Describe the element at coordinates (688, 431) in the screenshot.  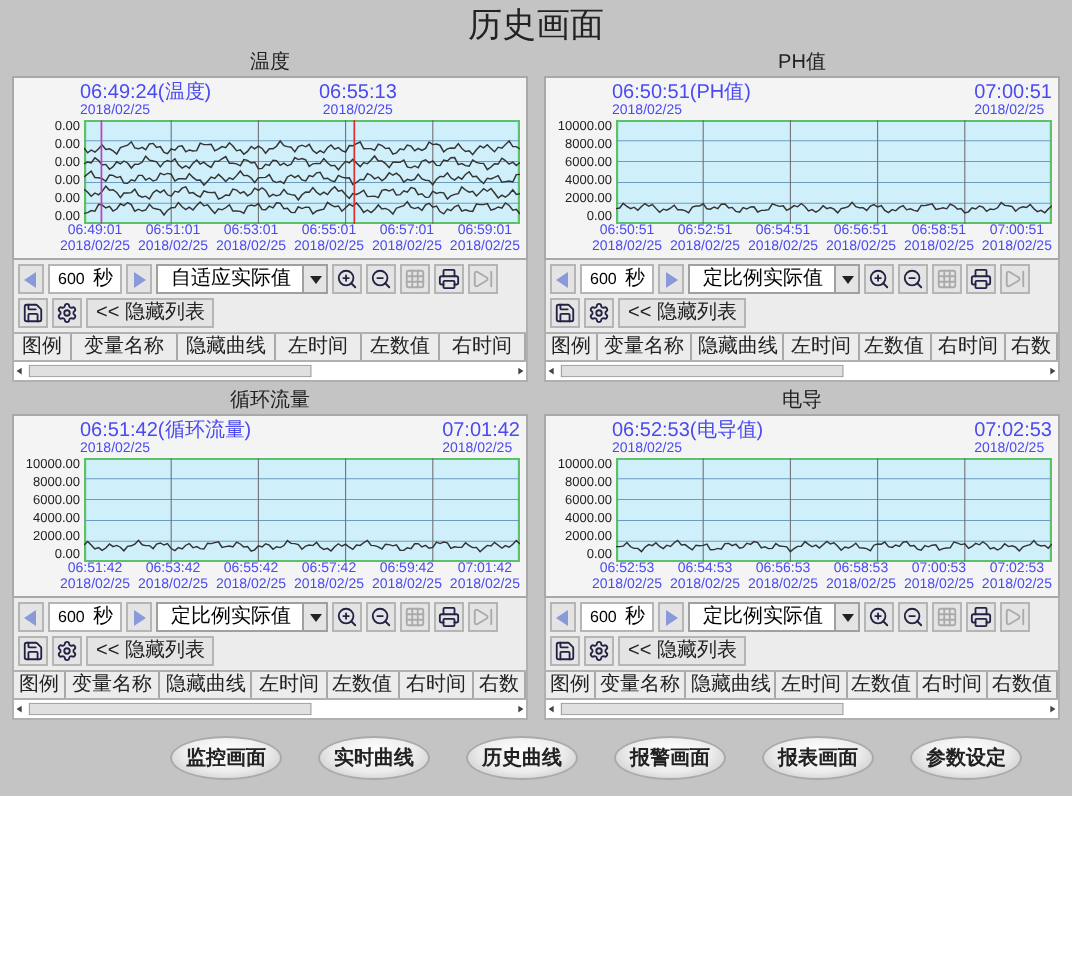
I see `cursor-time: 06:52:53(电导值)` at that location.